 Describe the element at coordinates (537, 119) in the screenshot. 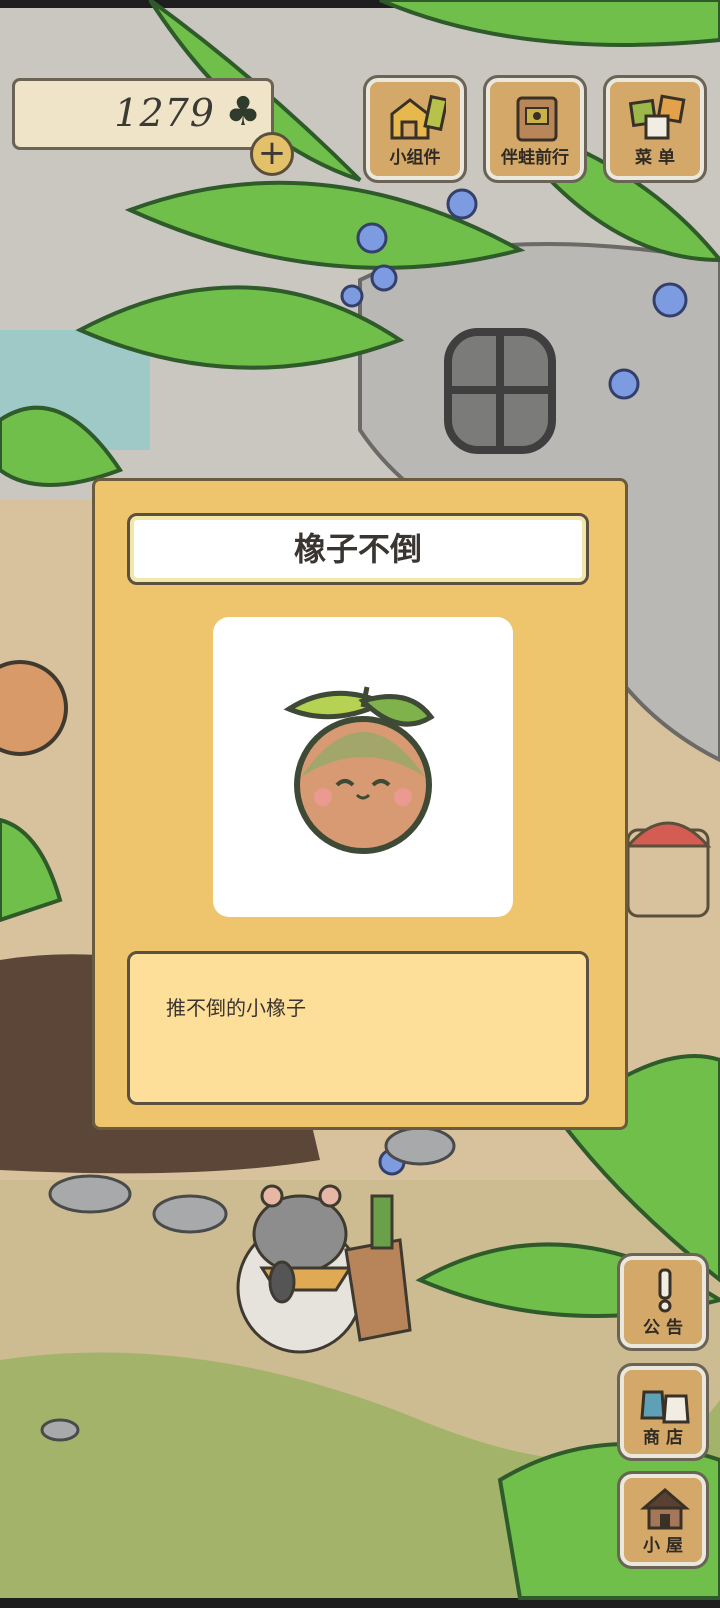

I see `frog-album-icon` at that location.